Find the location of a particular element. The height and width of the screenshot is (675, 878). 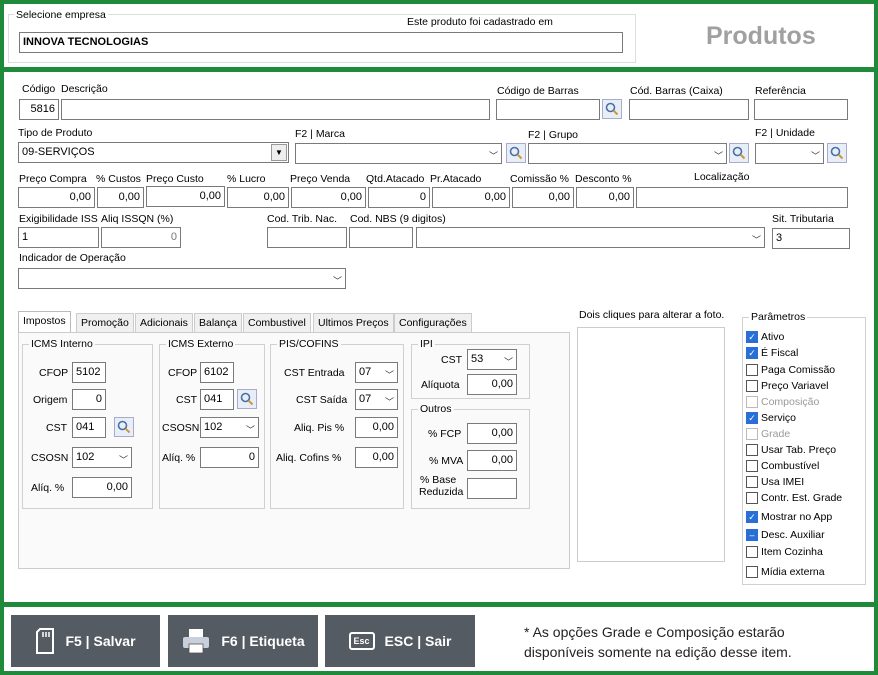

parametro-usa-imei: Usa IMEI is located at coordinates (775, 482).